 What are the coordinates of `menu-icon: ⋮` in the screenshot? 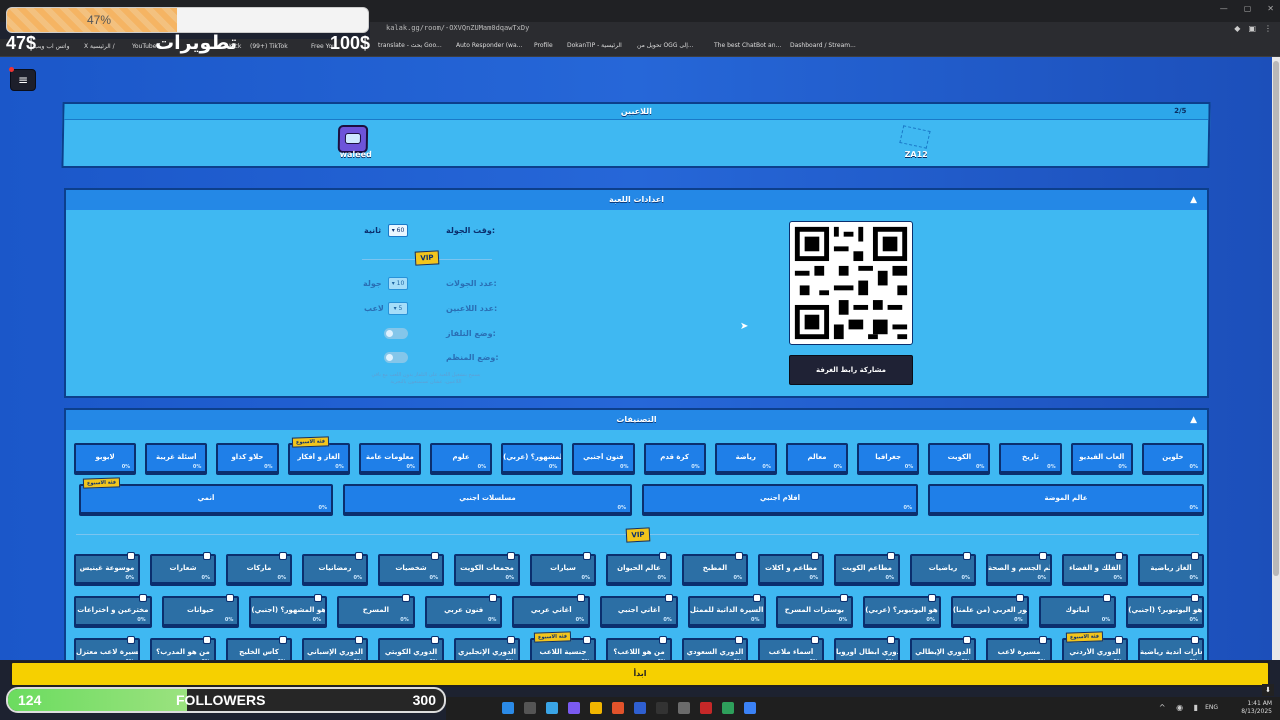 It's located at (1268, 28).